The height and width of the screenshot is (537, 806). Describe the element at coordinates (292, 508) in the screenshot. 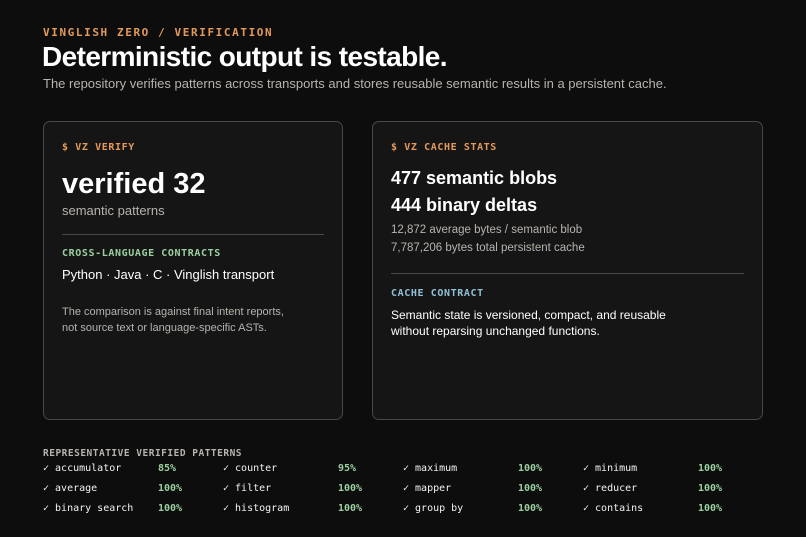

I see `pattern-item: ✓ histogram 100%` at that location.